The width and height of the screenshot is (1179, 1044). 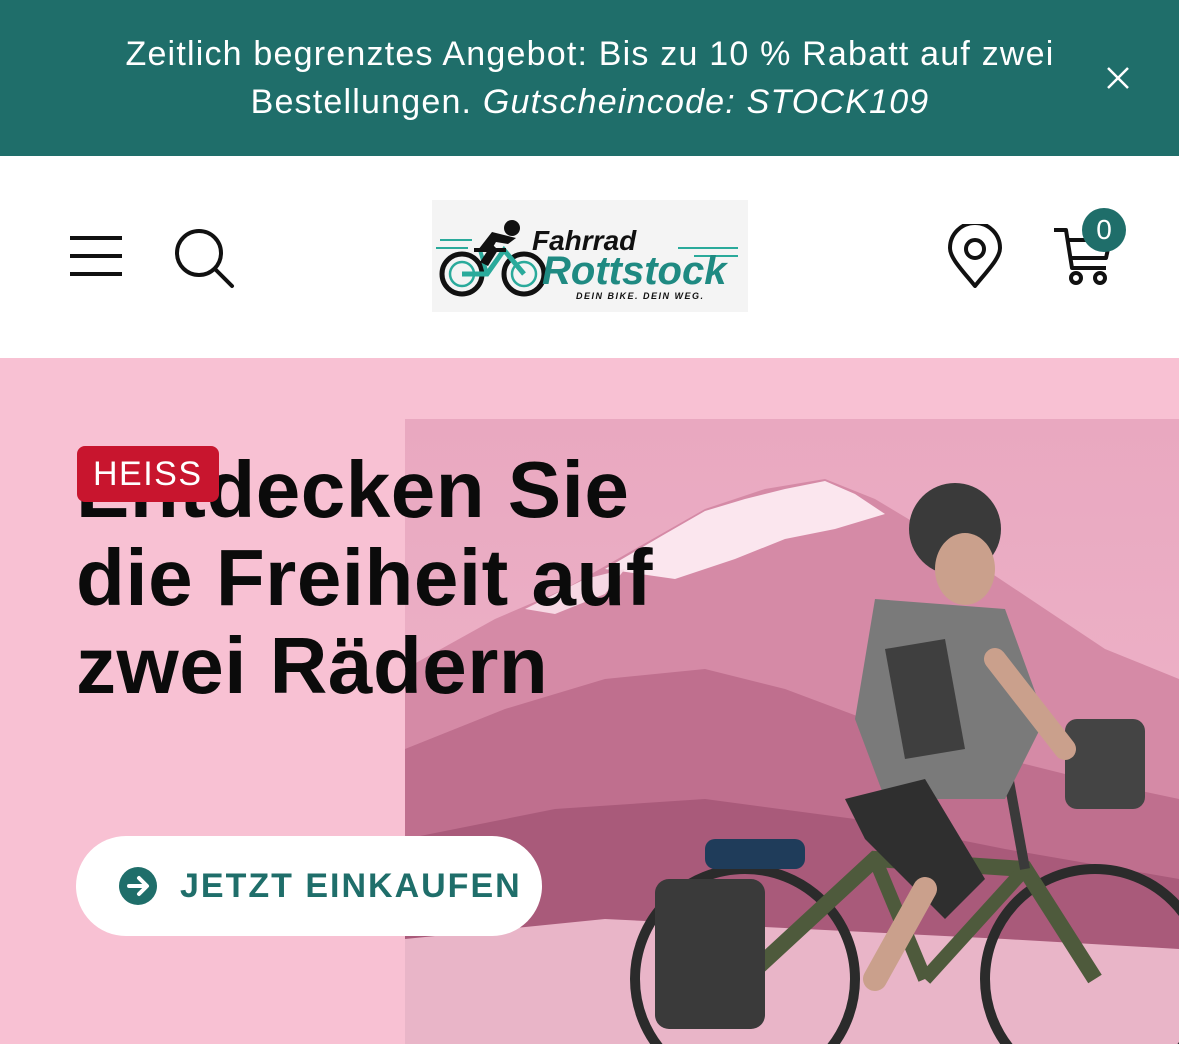 I want to click on logo-line2: Rottstock, so click(x=635, y=271).